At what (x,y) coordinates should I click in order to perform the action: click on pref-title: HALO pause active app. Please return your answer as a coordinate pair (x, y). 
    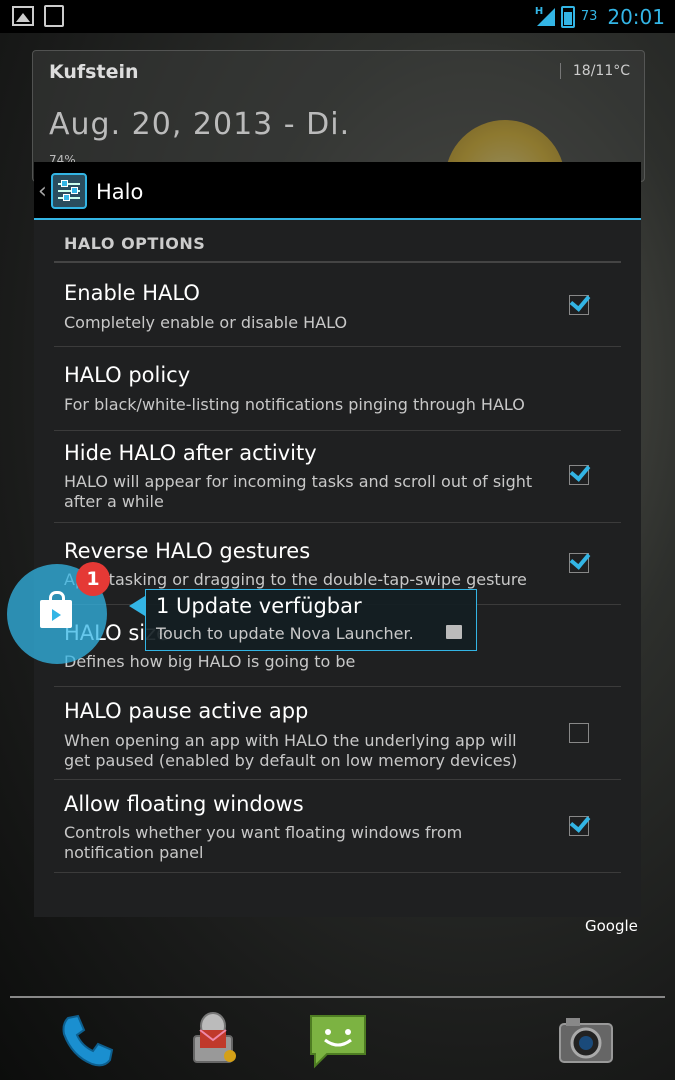
    Looking at the image, I should click on (186, 711).